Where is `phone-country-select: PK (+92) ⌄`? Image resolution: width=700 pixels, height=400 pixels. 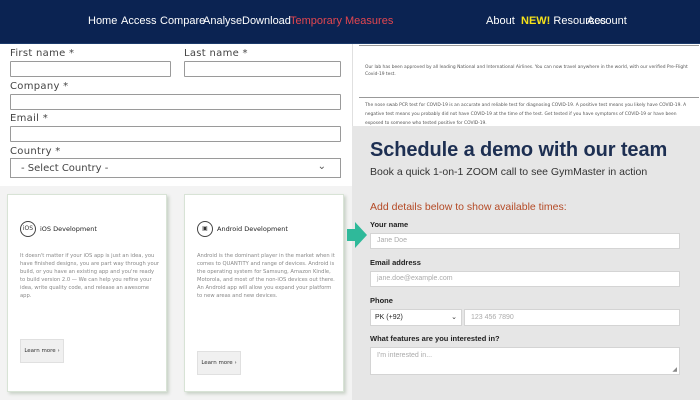
phone-country-select: PK (+92) ⌄ is located at coordinates (416, 317).